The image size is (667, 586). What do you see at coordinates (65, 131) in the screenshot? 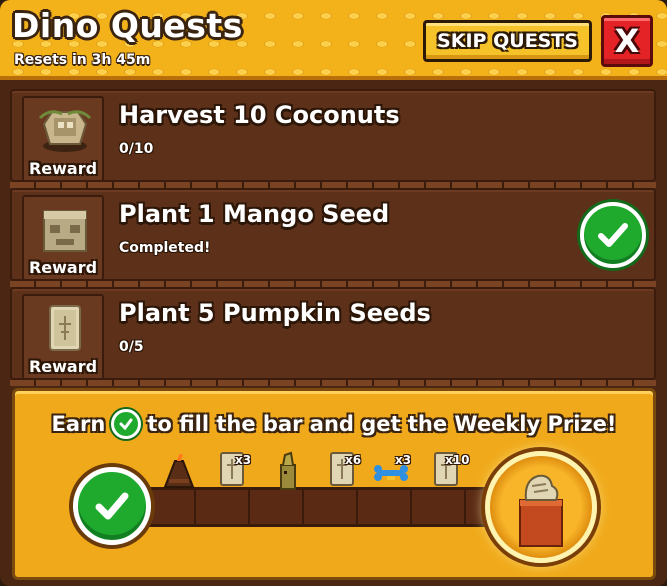
I see `coconut-icon` at bounding box center [65, 131].